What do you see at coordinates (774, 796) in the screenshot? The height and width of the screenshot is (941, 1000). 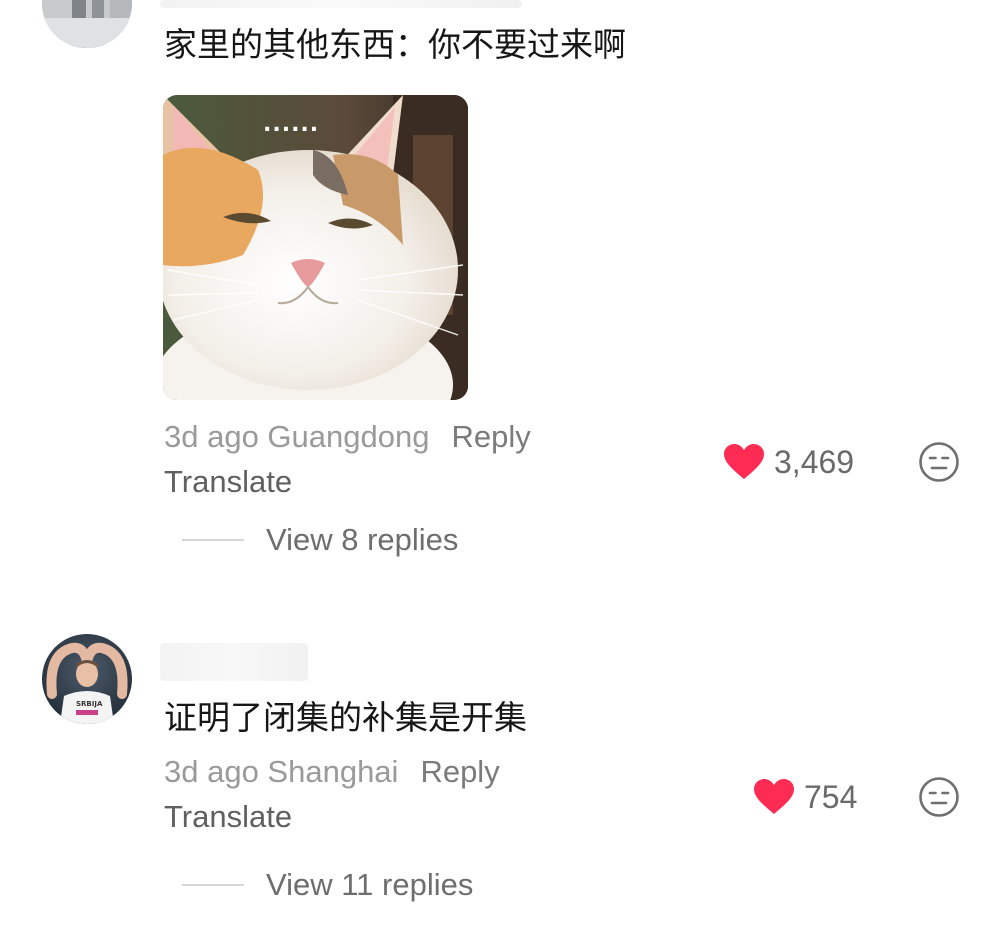 I see `heart-icon` at bounding box center [774, 796].